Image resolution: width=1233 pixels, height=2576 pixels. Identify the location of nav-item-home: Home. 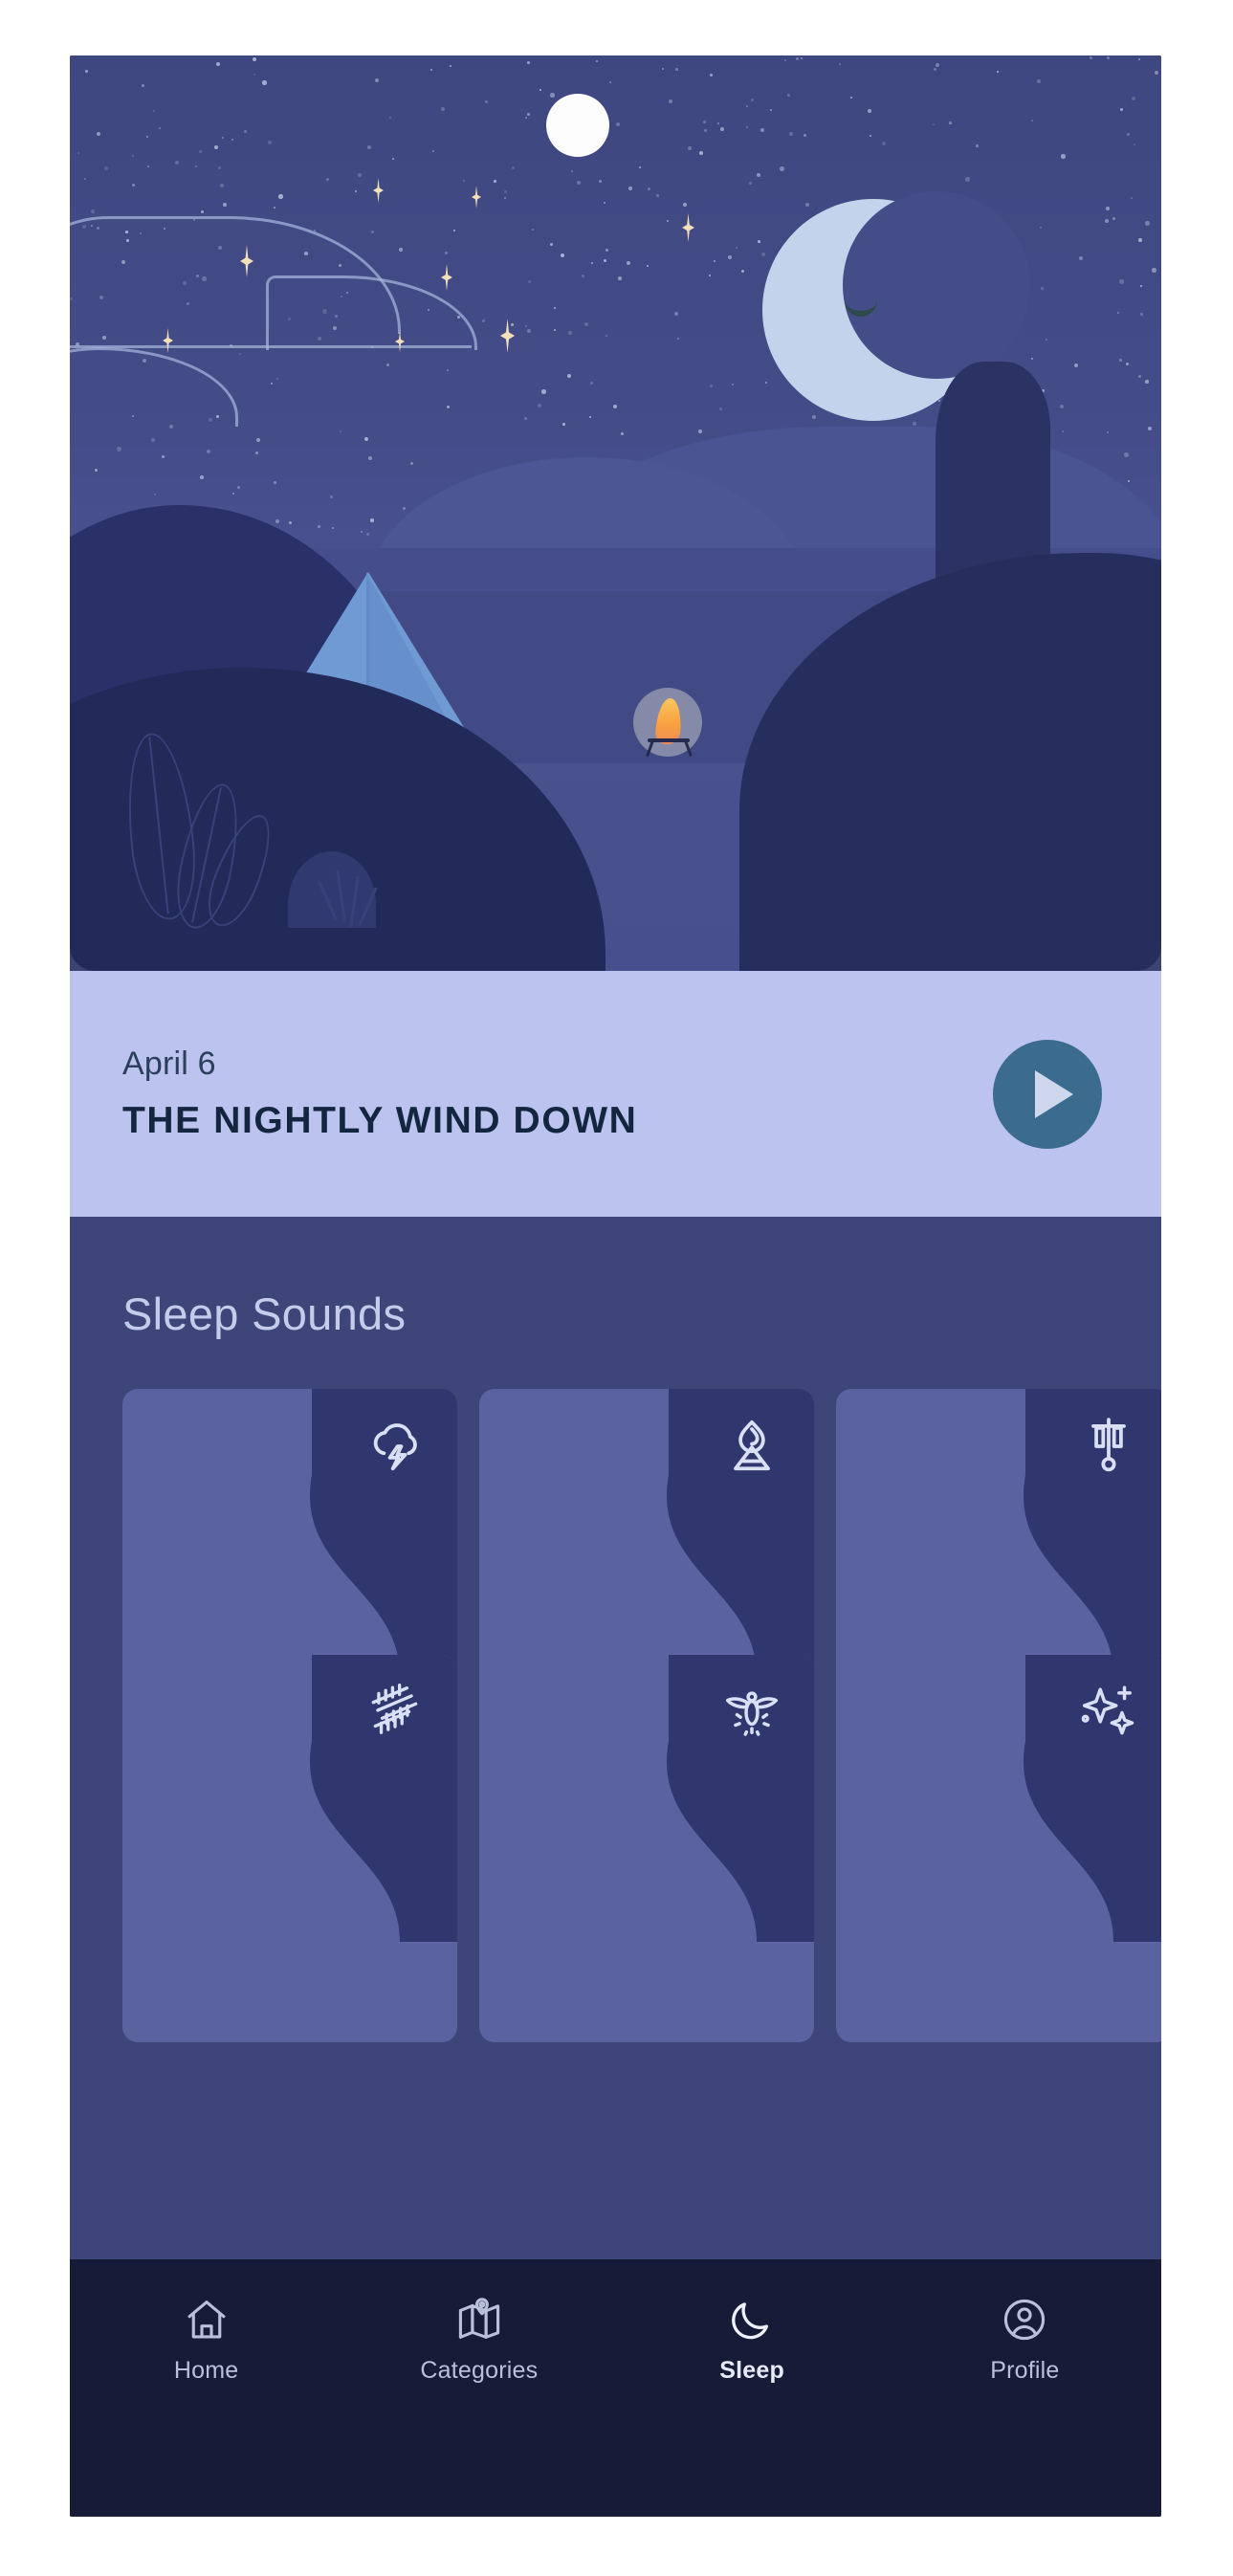
(206, 2340).